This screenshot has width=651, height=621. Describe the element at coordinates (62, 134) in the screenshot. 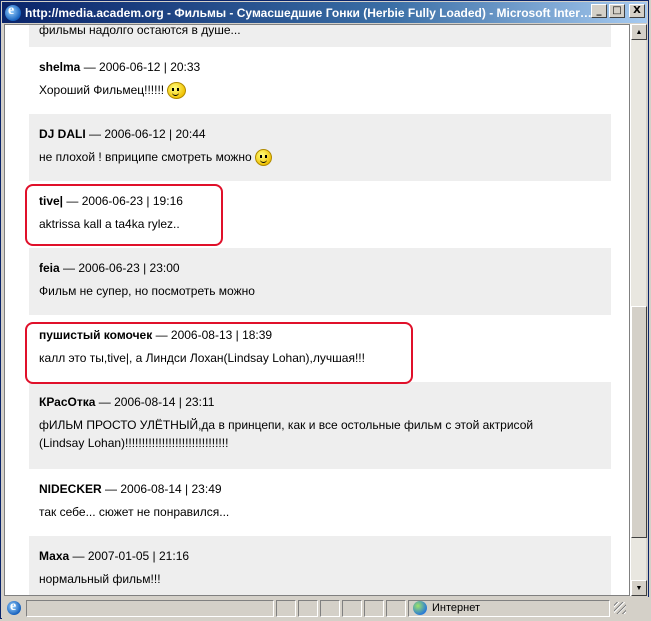

I see `comment-author: DJ DALI` at that location.